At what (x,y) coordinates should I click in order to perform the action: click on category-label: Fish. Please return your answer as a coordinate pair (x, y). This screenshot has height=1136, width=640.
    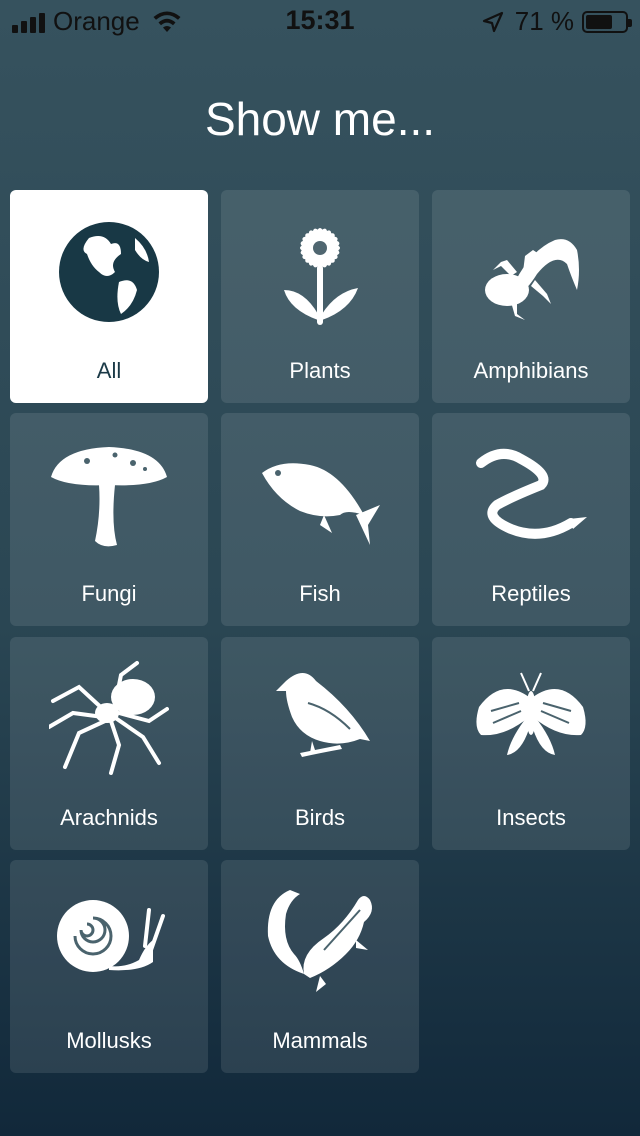
    Looking at the image, I should click on (320, 593).